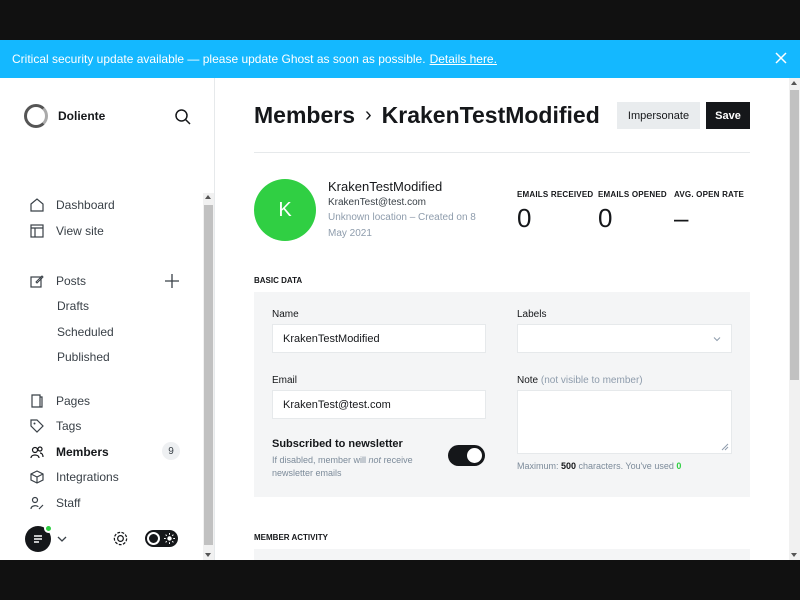  Describe the element at coordinates (658, 115) in the screenshot. I see `impersonate-button: Impersonate` at that location.